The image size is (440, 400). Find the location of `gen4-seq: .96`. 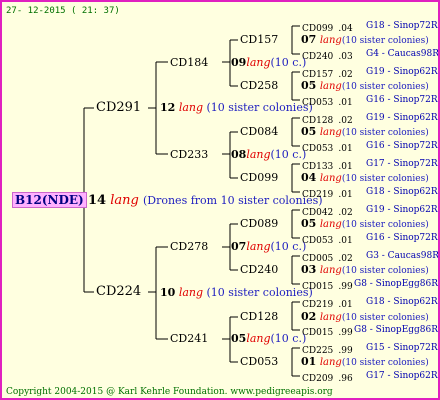

gen4-seq: .96 is located at coordinates (345, 379).